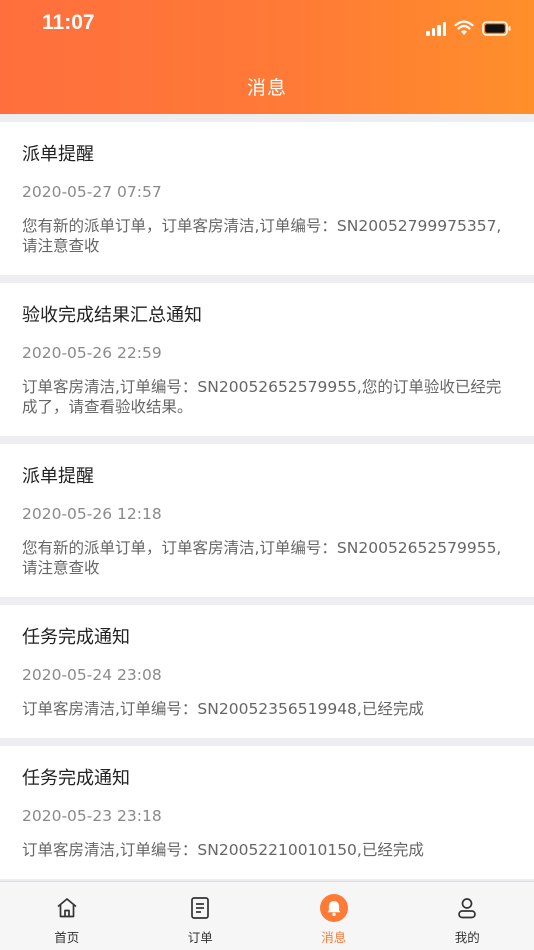 The image size is (534, 950). What do you see at coordinates (200, 908) in the screenshot?
I see `order-icon` at bounding box center [200, 908].